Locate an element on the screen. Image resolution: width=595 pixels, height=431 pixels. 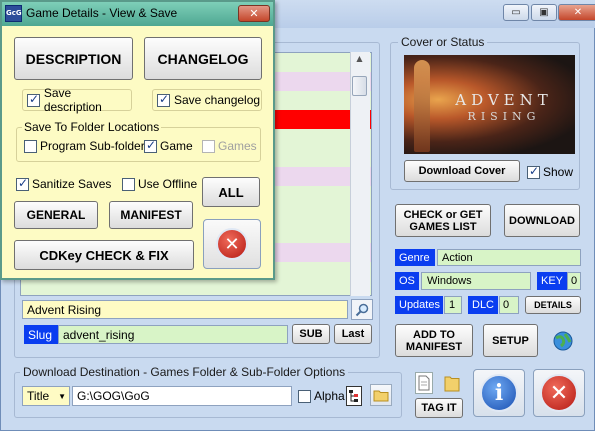
dlc-label: DLC is located at coordinates (483, 305).